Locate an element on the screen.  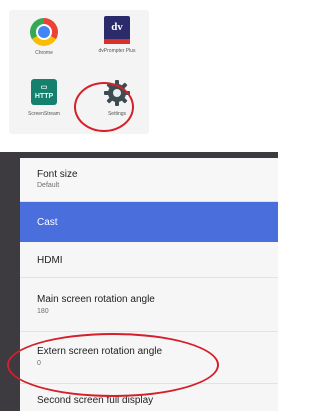
setting-title: Cast is located at coordinates (47, 222).